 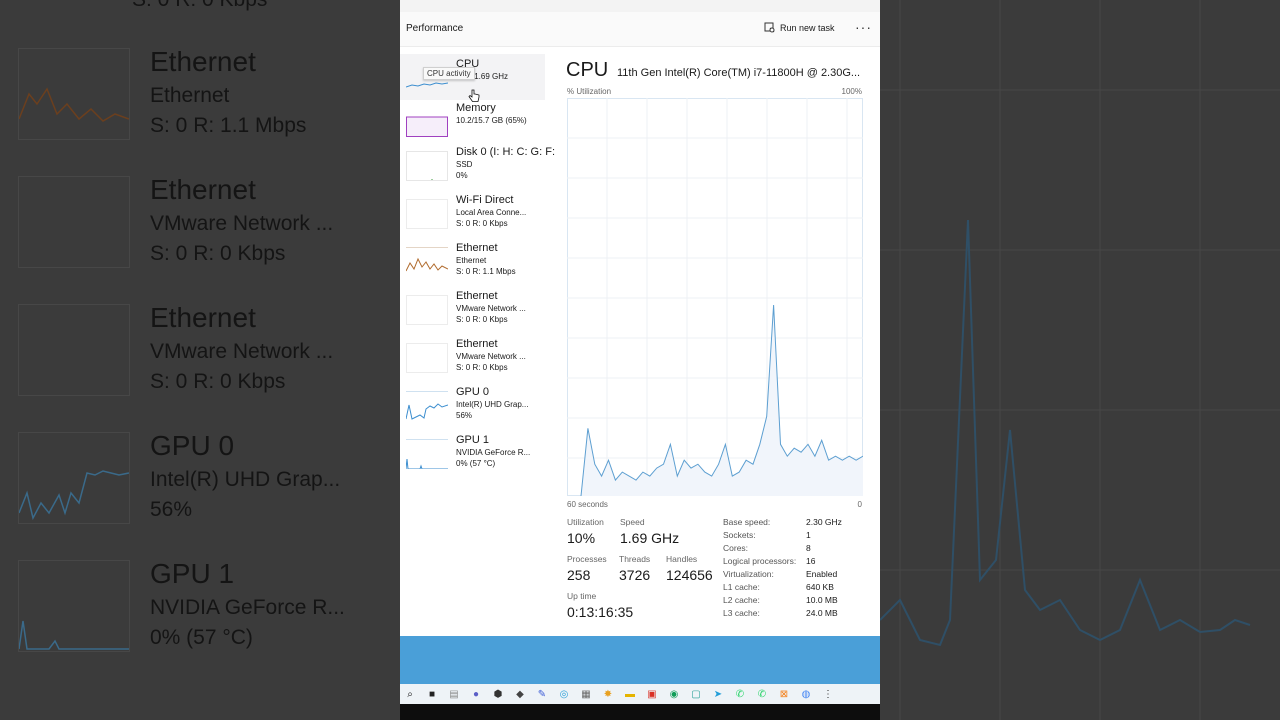 I want to click on spec-key: Virtualization:, so click(x=748, y=574).